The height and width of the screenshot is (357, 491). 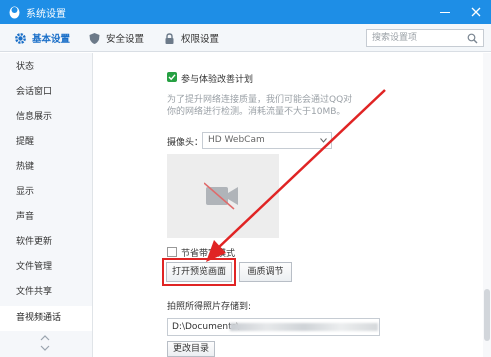 I want to click on save-path-label: 拍照所得照片存储到:, so click(x=209, y=307).